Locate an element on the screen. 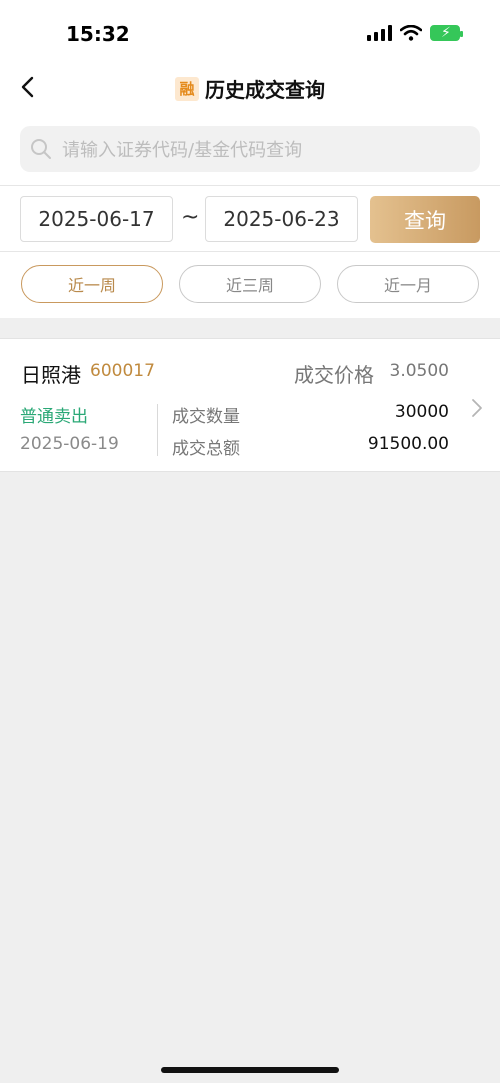 This screenshot has width=500, height=1083. range-chip-three-weeks: 近三周 is located at coordinates (250, 284).